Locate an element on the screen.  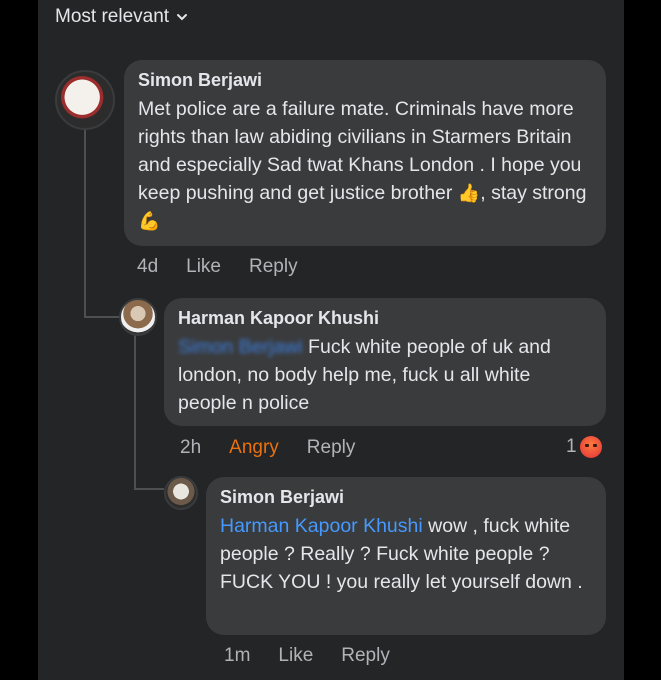
reaction-count-number: 1 is located at coordinates (571, 446).